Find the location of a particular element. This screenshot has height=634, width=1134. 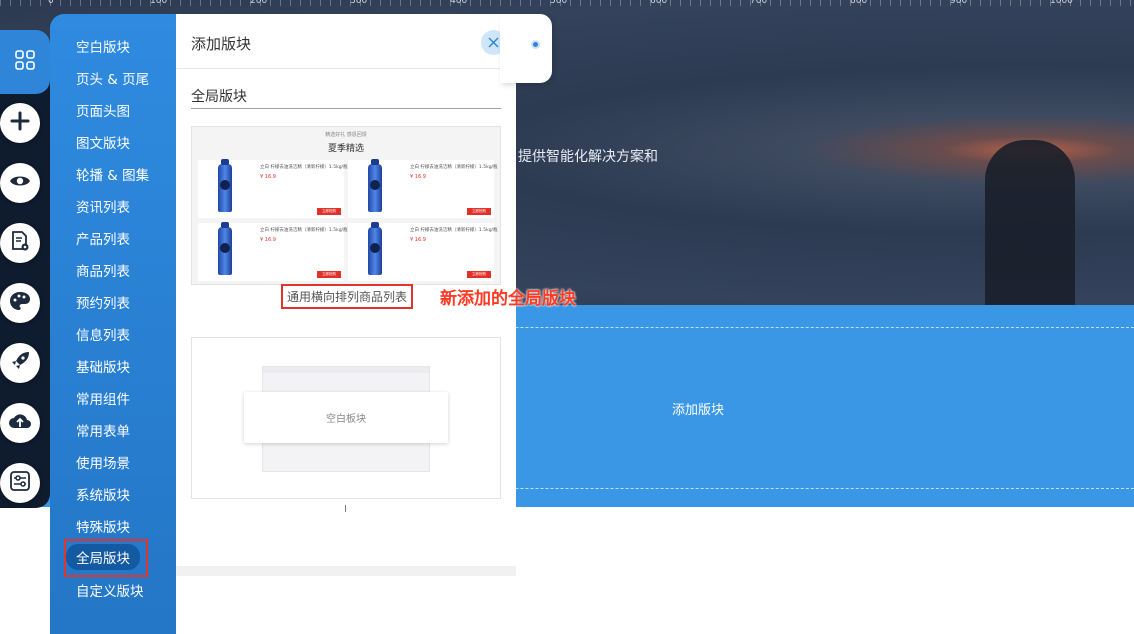

settings-popup is located at coordinates (526, 48).